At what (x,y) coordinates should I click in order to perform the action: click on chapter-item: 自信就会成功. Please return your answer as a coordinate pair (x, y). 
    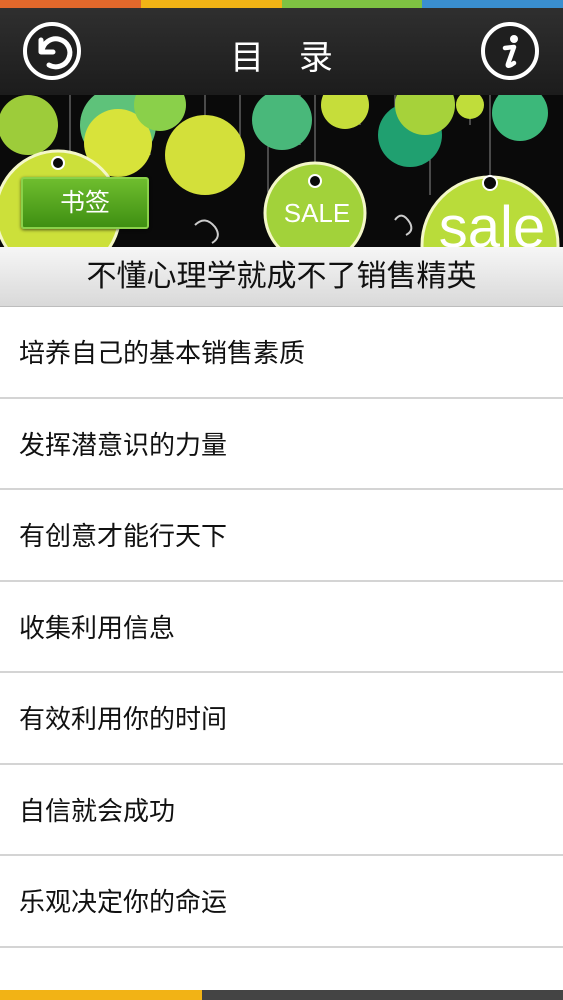
    Looking at the image, I should click on (281, 810).